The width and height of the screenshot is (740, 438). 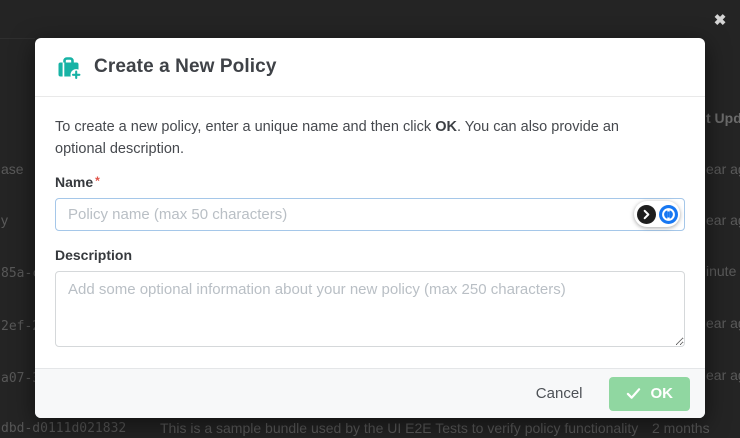 I want to click on bg-table-cell-updated: 2 months, so click(x=681, y=428).